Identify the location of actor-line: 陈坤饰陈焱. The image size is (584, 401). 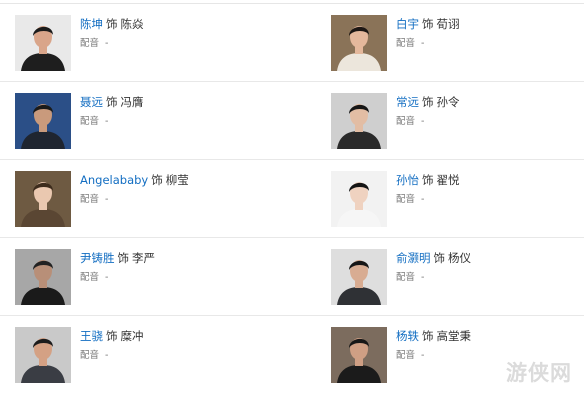
(112, 24).